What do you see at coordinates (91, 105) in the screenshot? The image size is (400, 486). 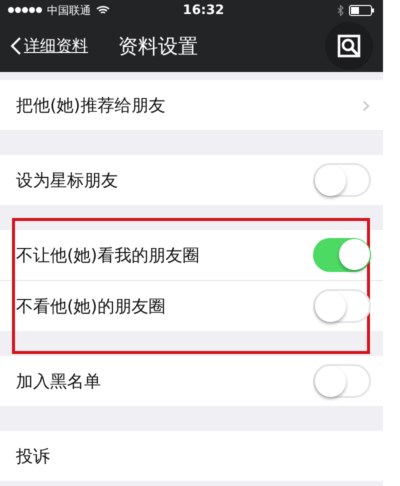 I see `row-label: 把他(她)推荐给朋友` at bounding box center [91, 105].